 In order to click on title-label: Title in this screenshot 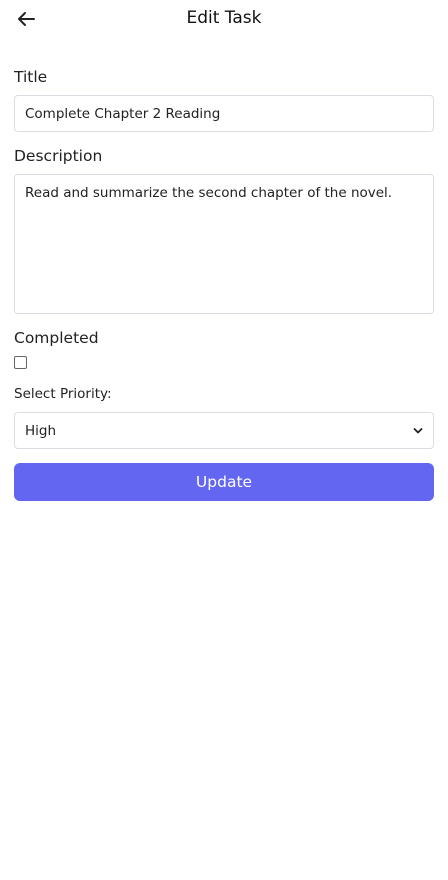, I will do `click(31, 77)`.